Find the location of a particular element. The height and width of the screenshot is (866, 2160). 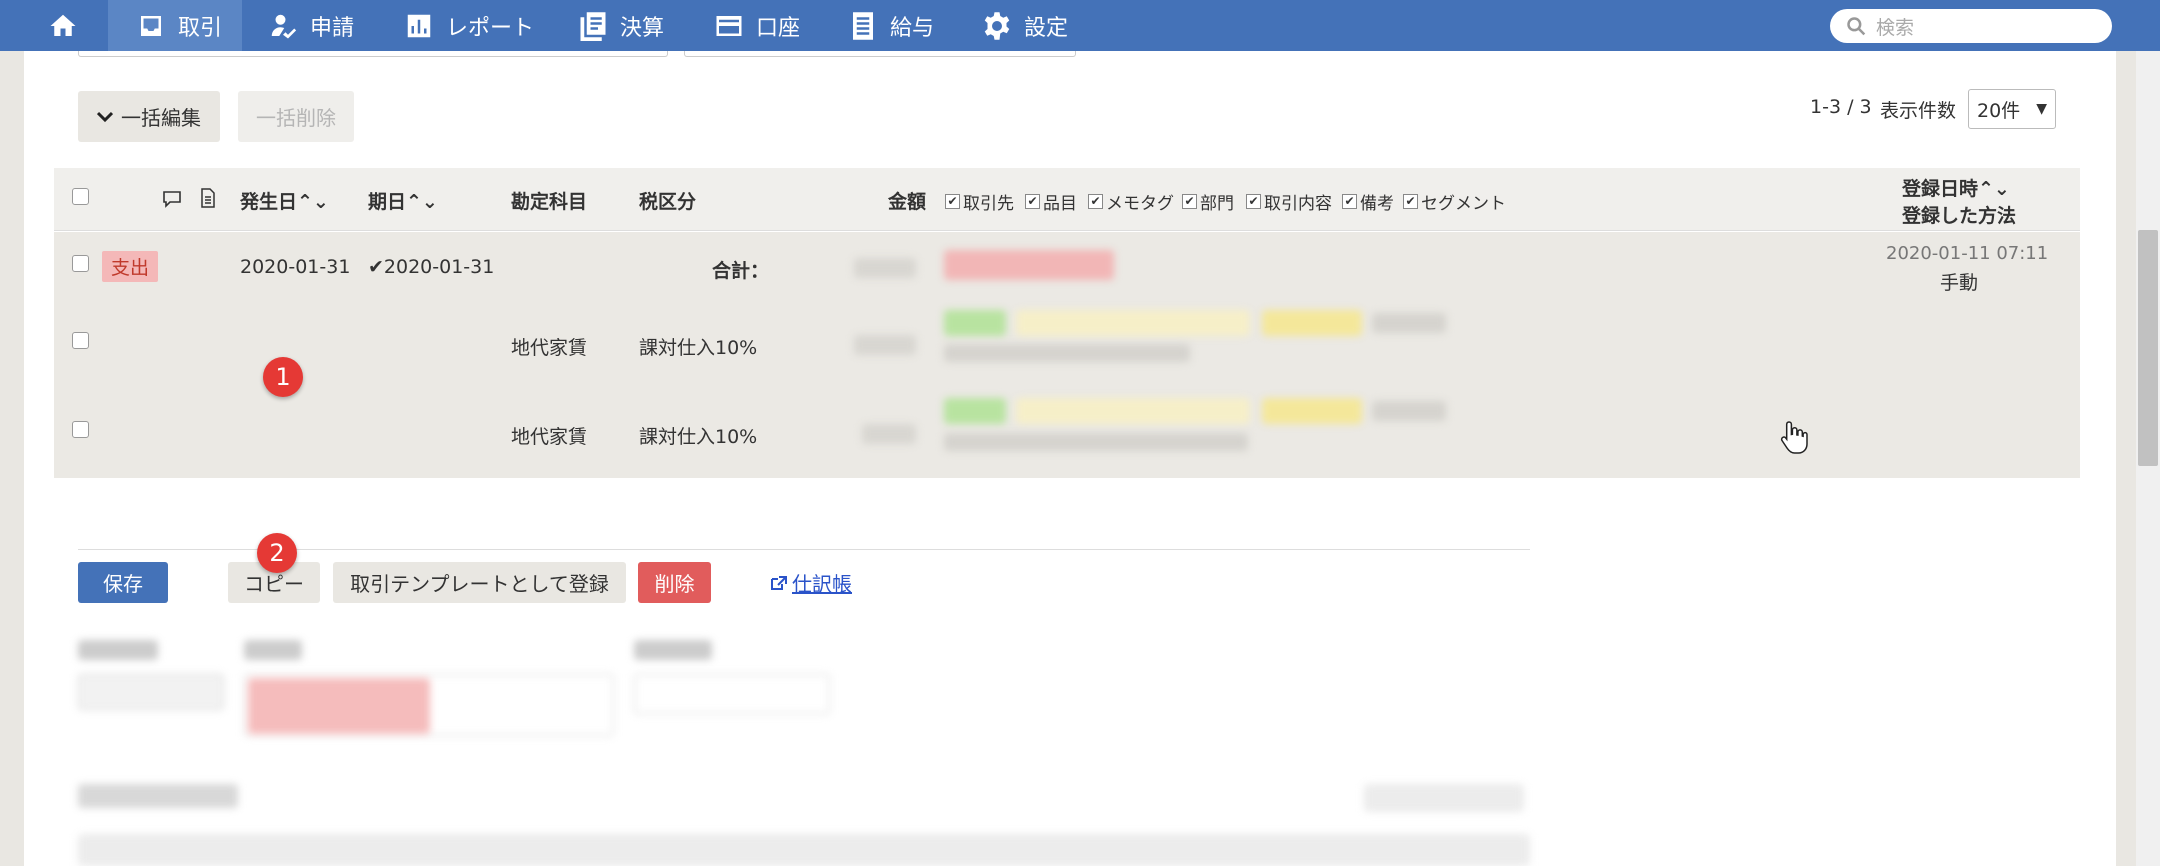

sort-due-header: 期日⌃⌄ is located at coordinates (403, 200).